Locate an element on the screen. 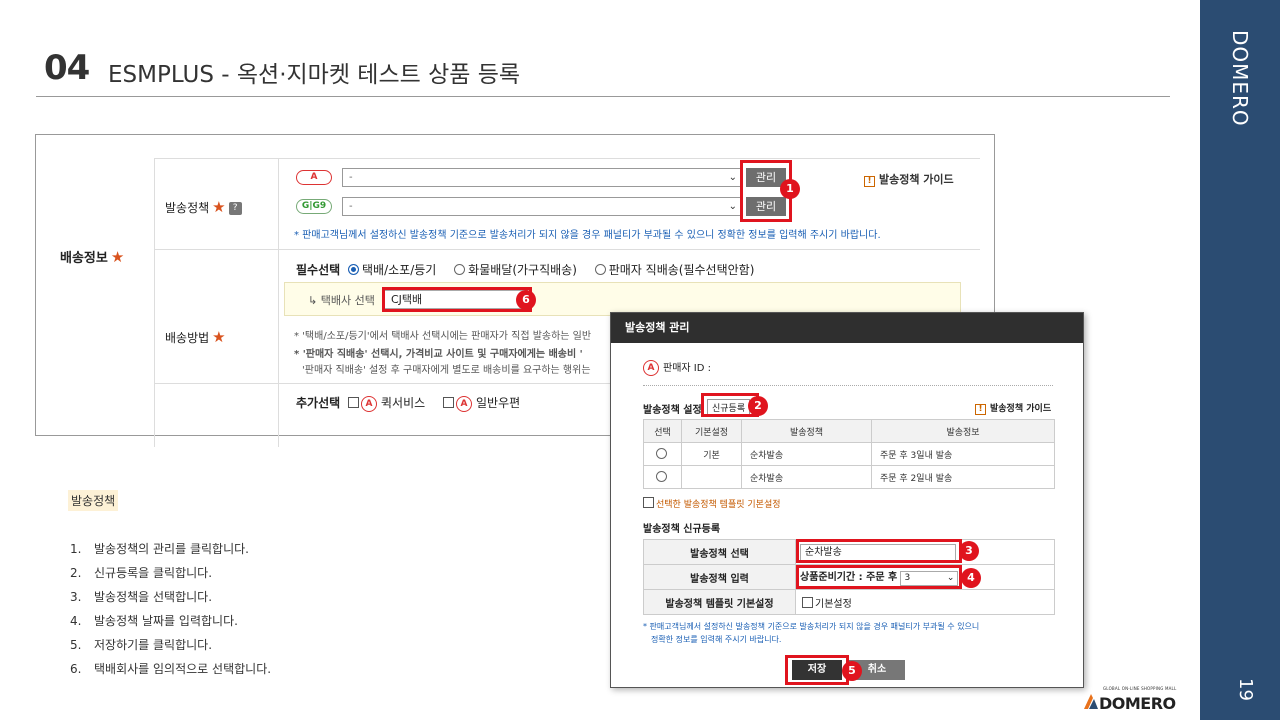 This screenshot has height=720, width=1280. row-label: 발송정책 입력 is located at coordinates (719, 577).